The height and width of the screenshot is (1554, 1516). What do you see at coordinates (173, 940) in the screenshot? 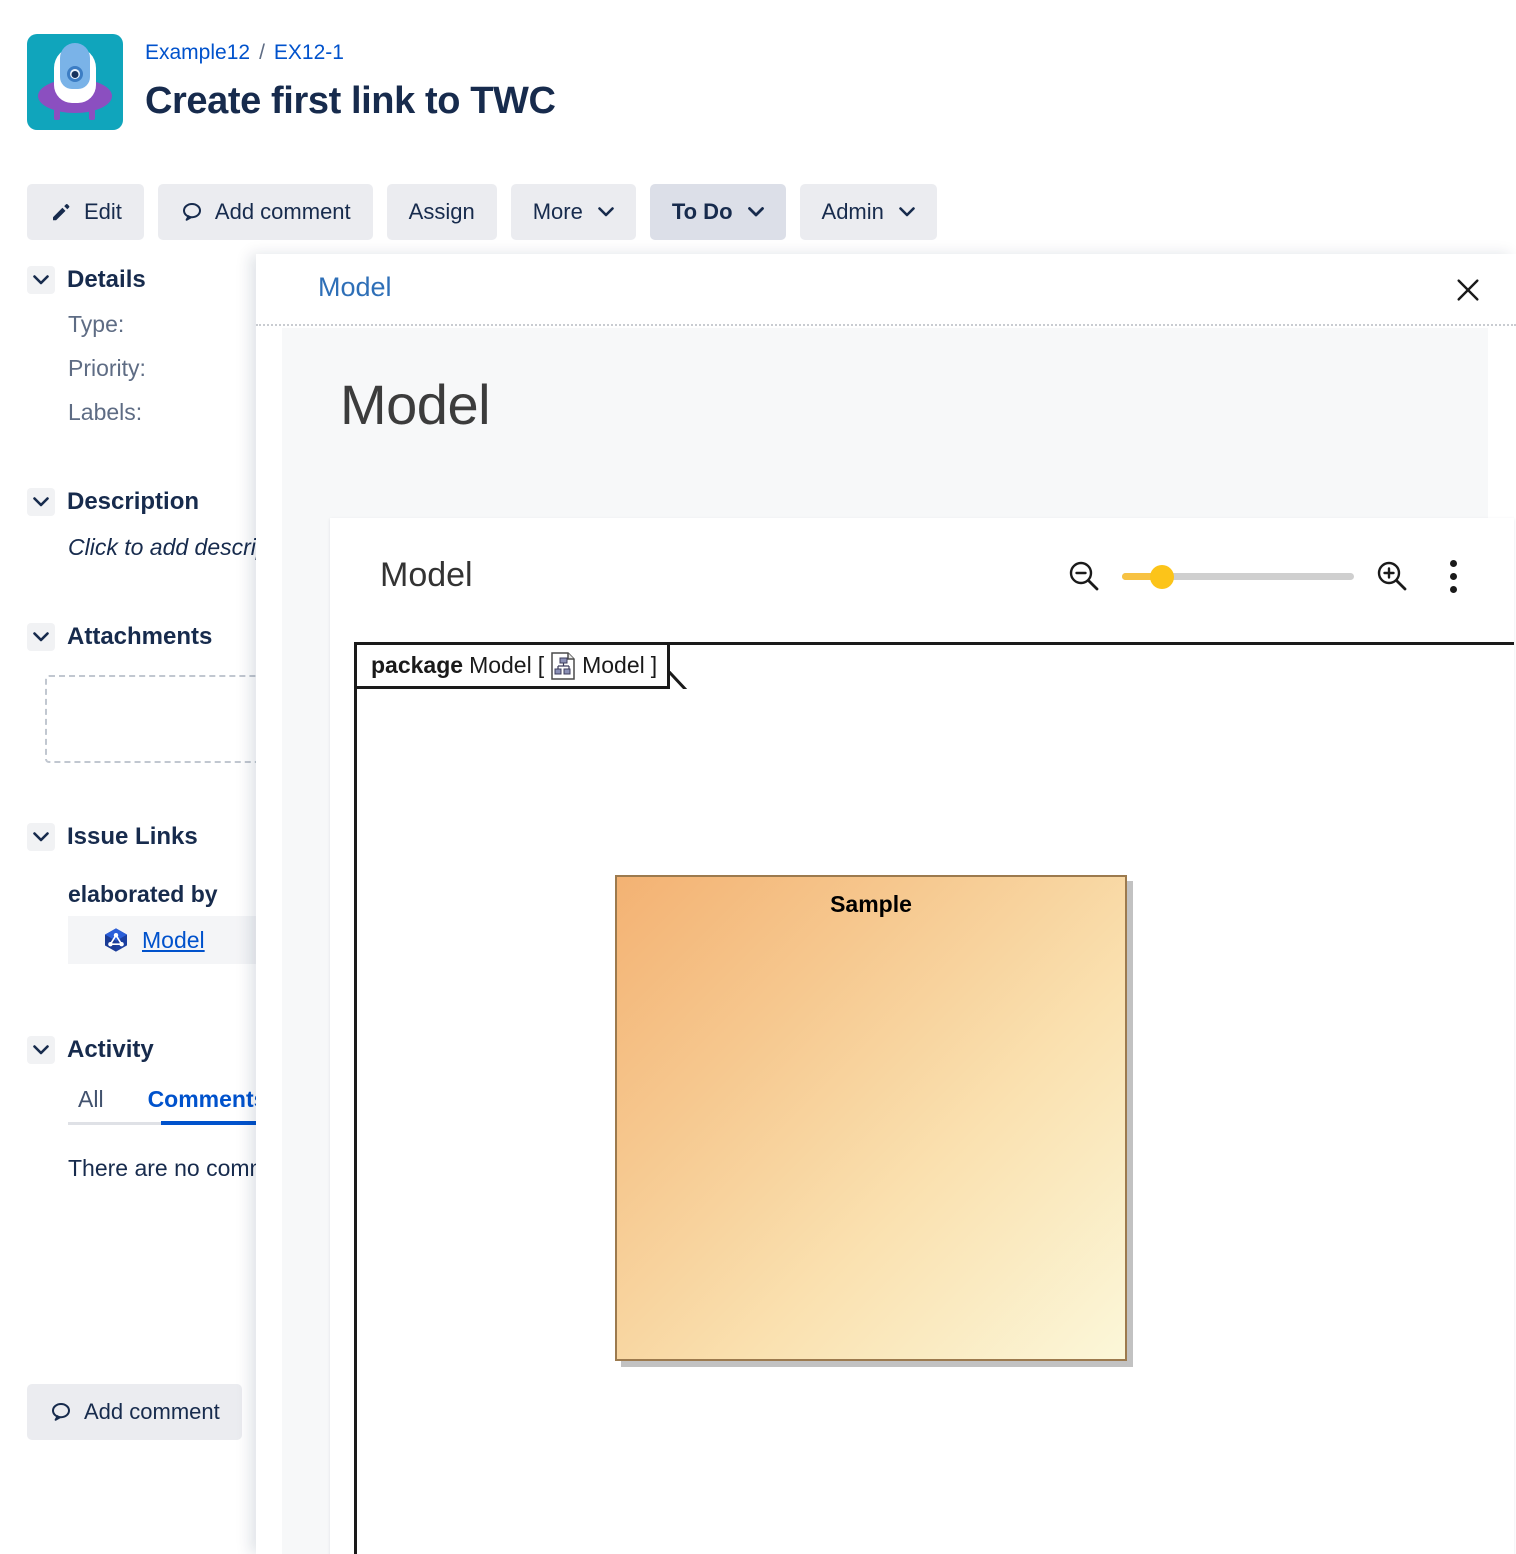
I see `issue-link-model: Model` at bounding box center [173, 940].